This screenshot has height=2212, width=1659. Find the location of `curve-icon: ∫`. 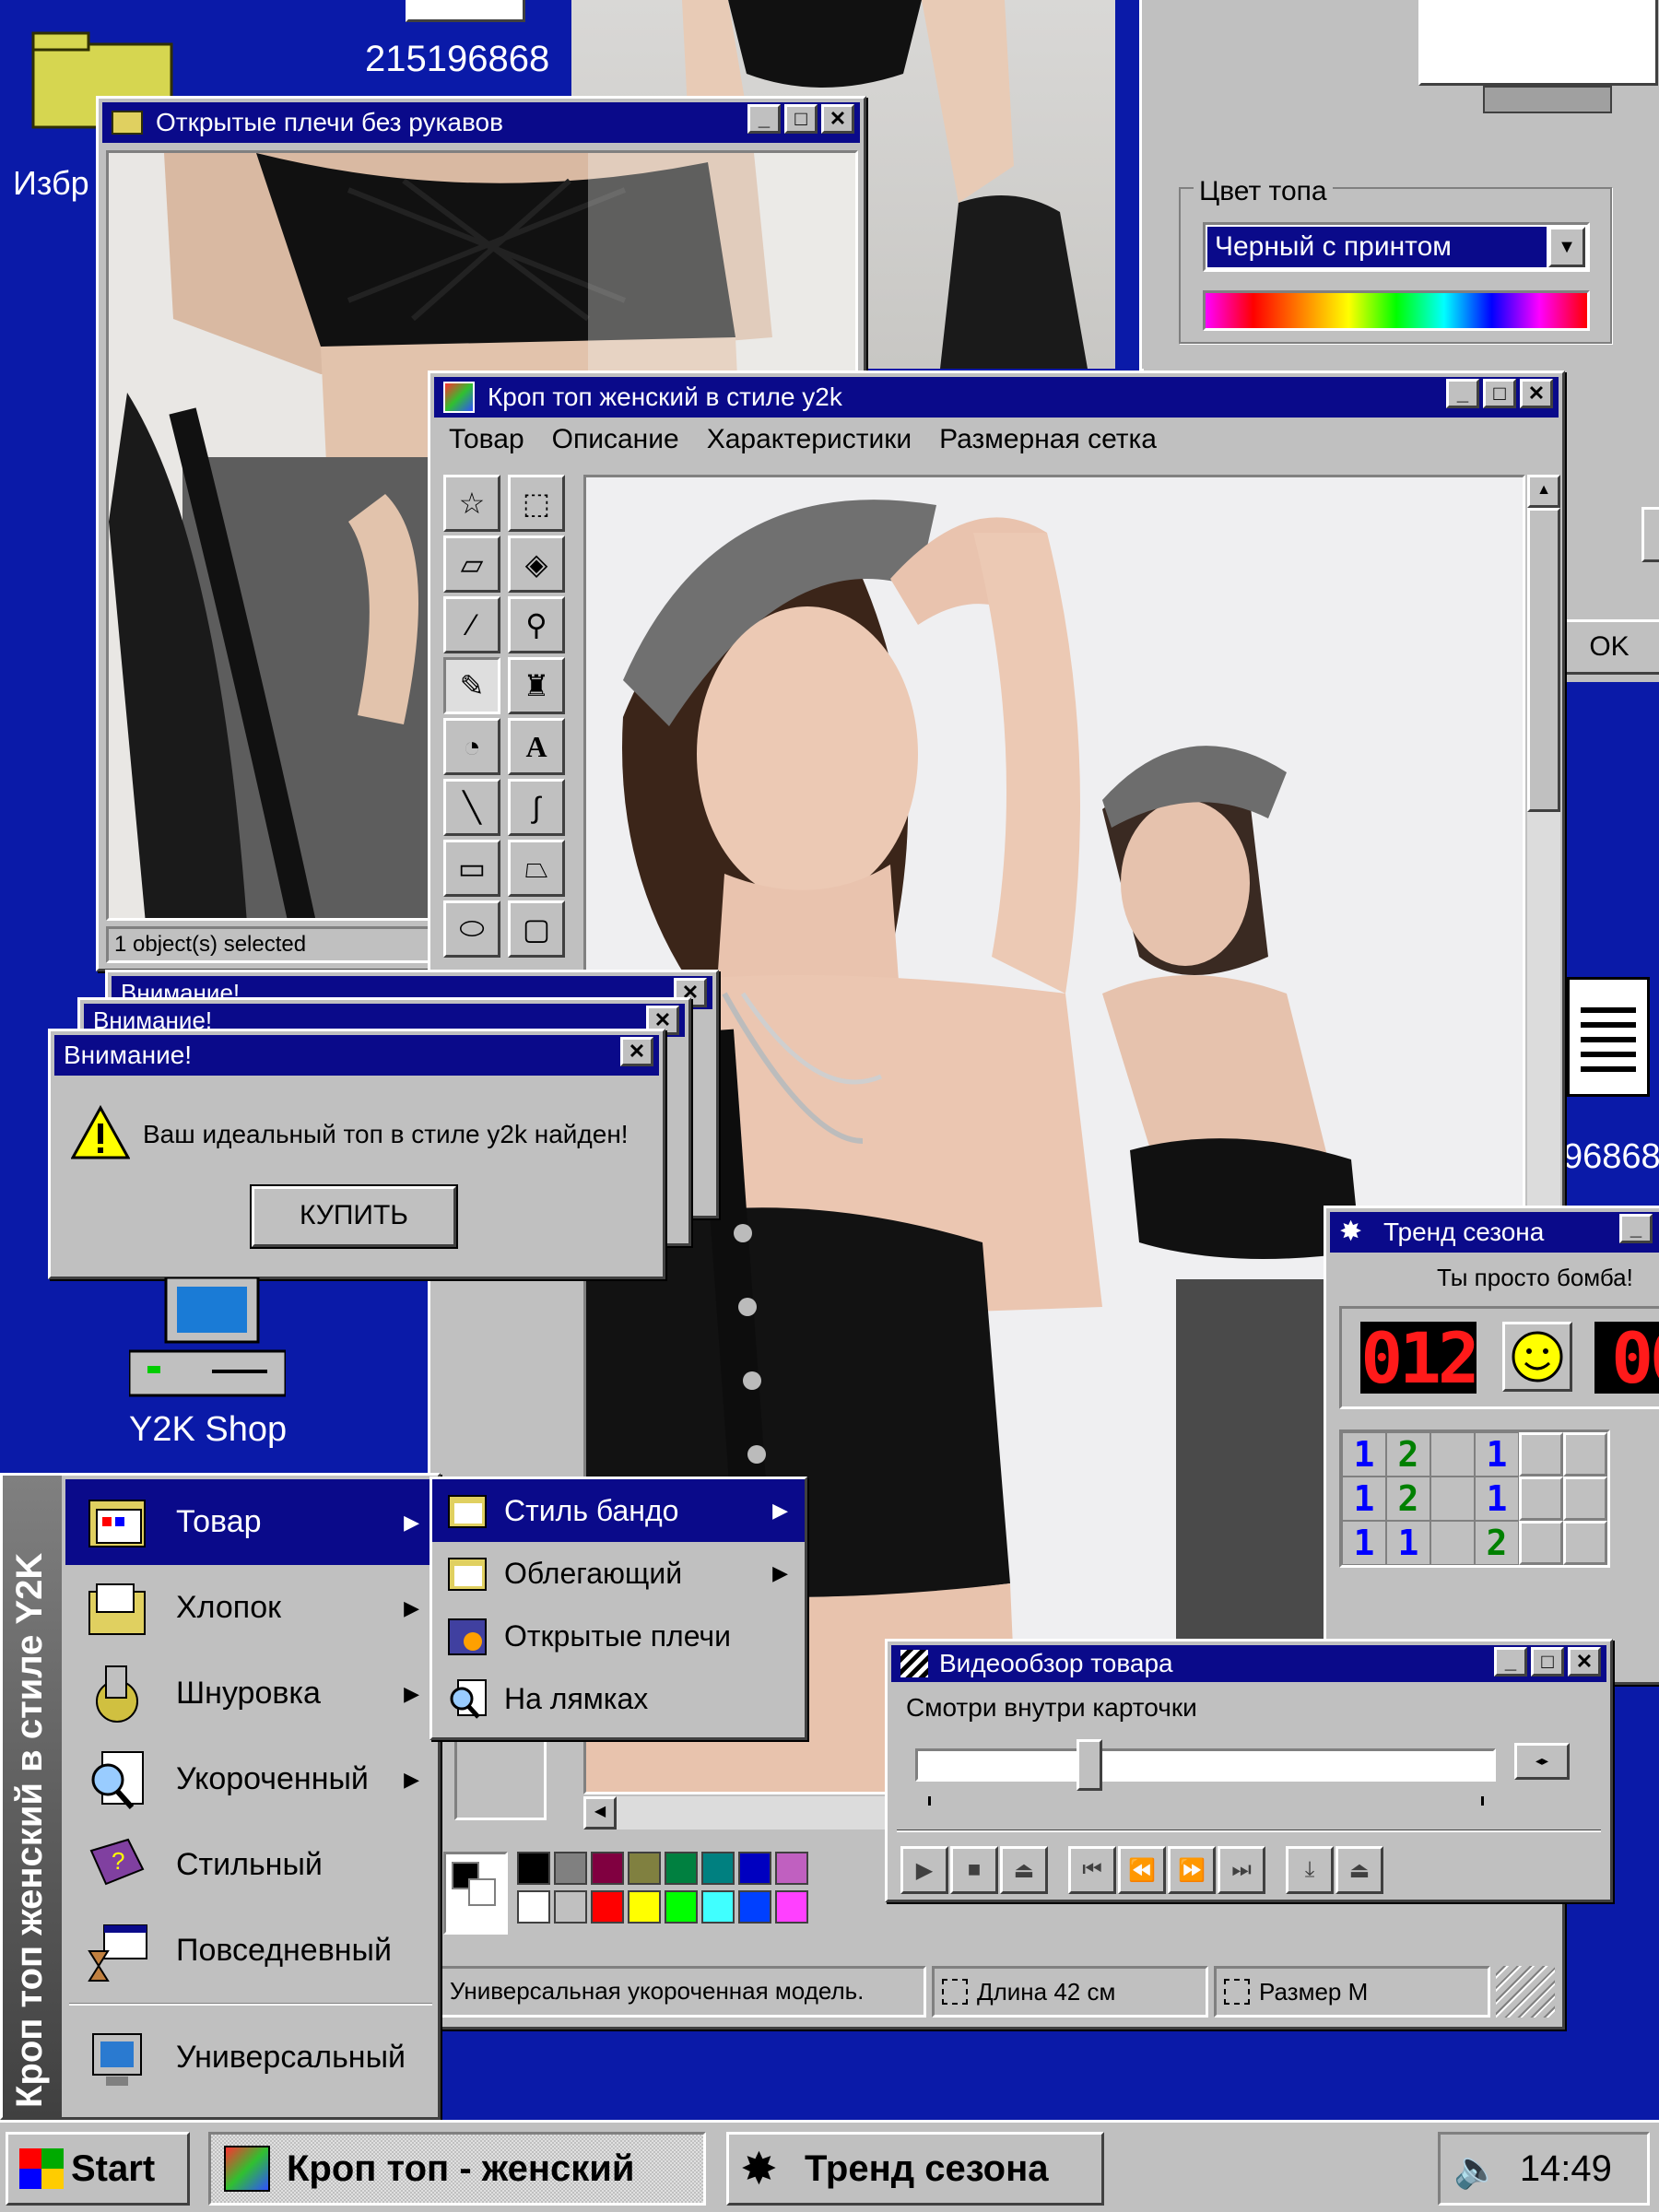

curve-icon: ∫ is located at coordinates (536, 807).